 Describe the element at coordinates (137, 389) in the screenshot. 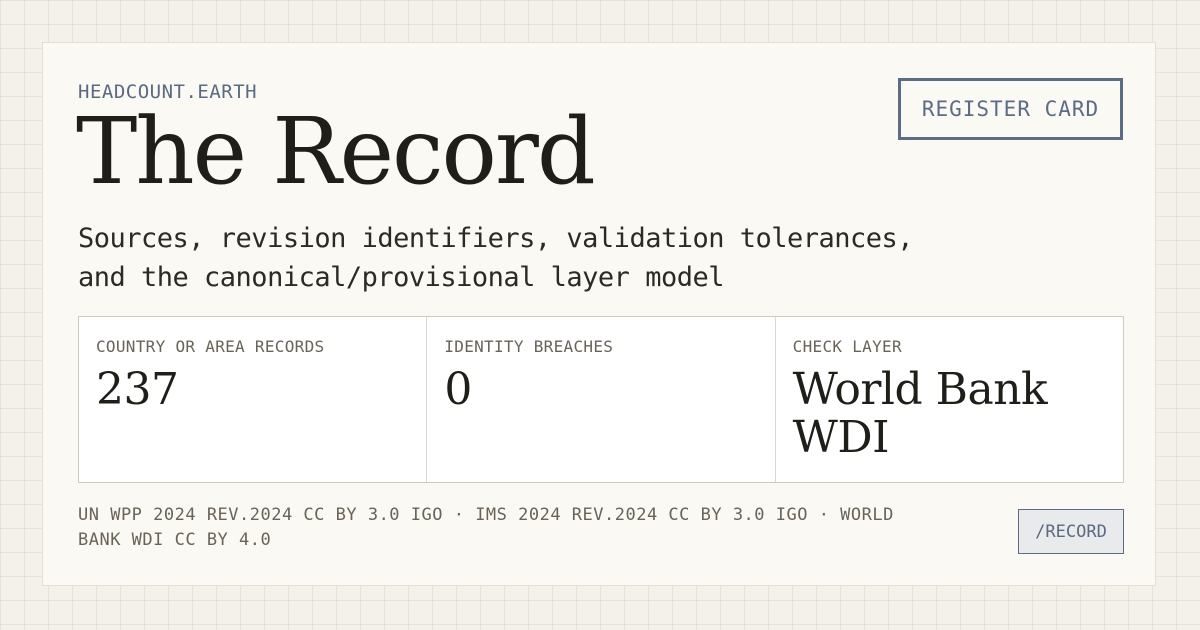

I see `stat-value: 237` at that location.